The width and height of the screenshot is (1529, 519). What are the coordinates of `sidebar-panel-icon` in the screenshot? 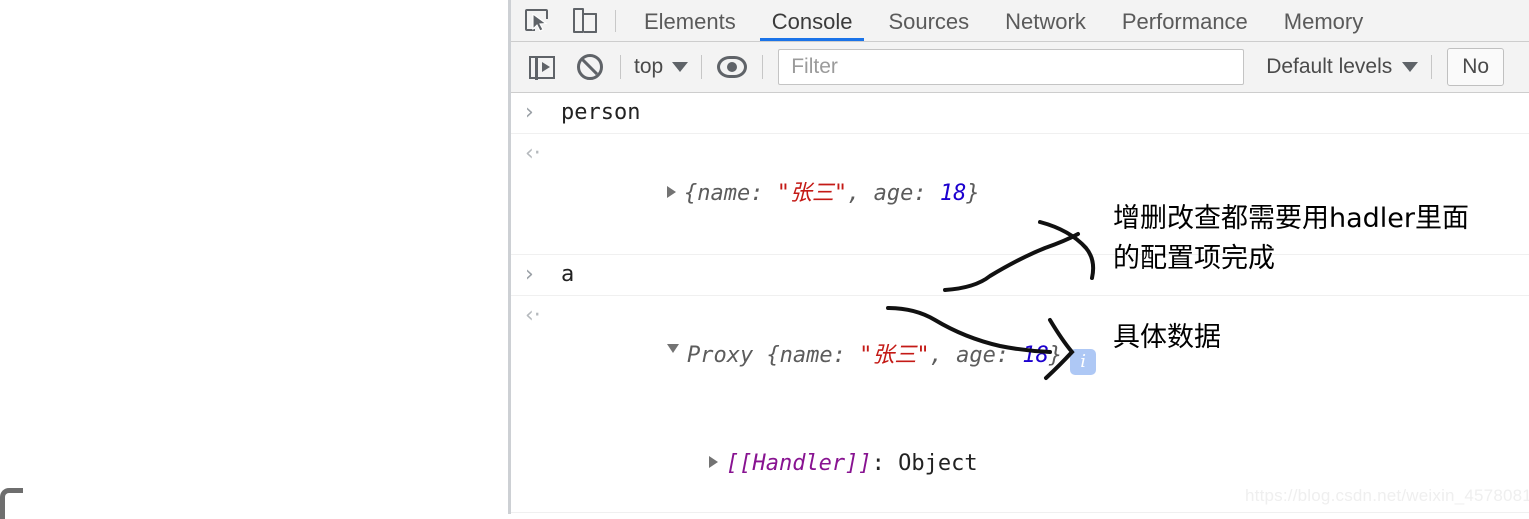 It's located at (542, 67).